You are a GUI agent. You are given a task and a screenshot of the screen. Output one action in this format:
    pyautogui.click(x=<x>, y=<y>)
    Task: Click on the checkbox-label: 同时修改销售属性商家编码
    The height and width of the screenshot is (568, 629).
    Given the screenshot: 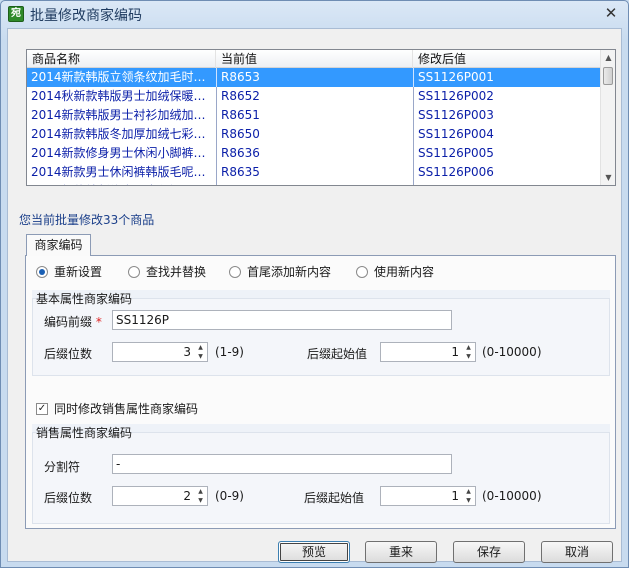 What is the action you would take?
    pyautogui.click(x=126, y=409)
    